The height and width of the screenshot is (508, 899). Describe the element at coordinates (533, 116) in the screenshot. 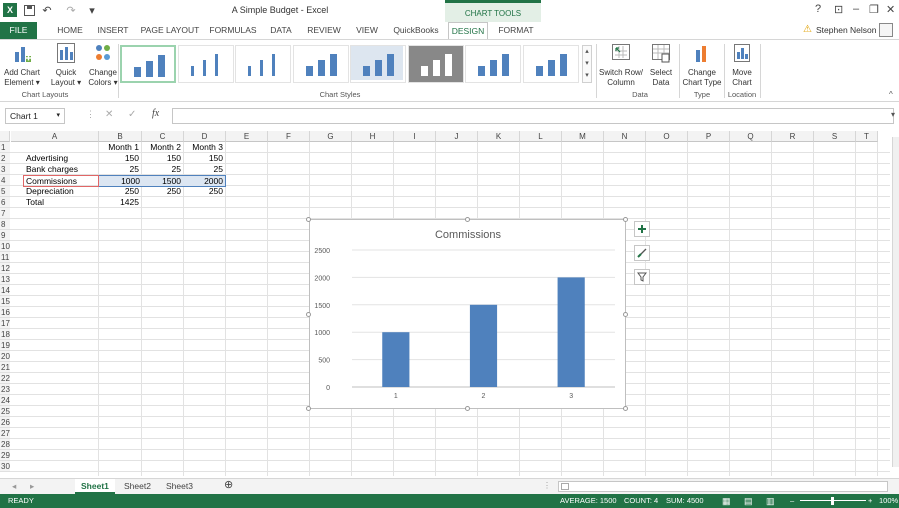

I see `formula-input` at that location.